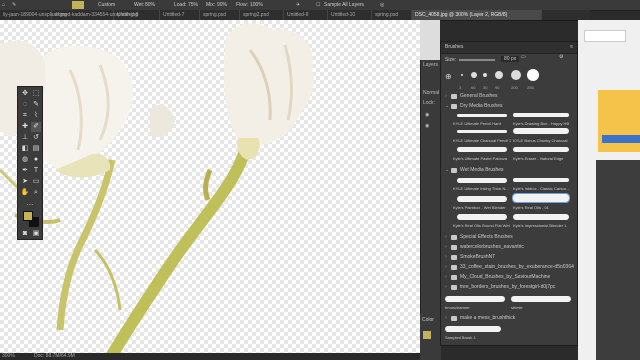 The height and width of the screenshot is (360, 640). What do you see at coordinates (509, 257) in the screenshot?
I see `brush-group-smoke: › SmokeBrushNT` at bounding box center [509, 257].